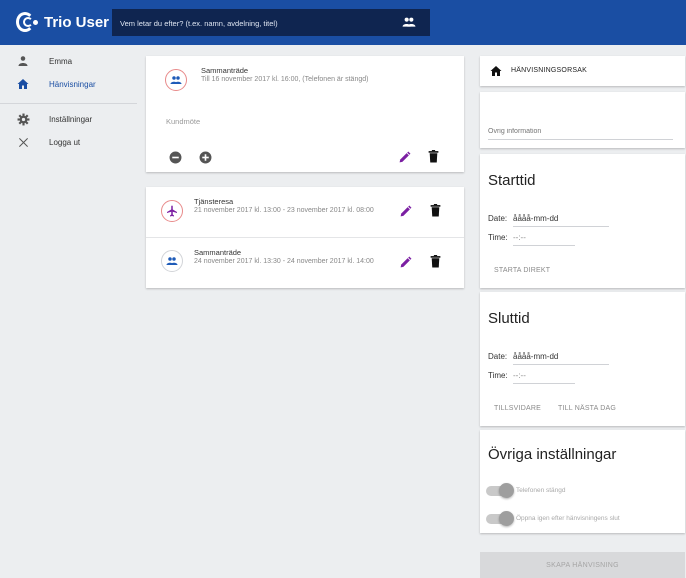 Image resolution: width=686 pixels, height=578 pixels. Describe the element at coordinates (72, 84) in the screenshot. I see `sidebar-item-label: Hänvisningar` at that location.